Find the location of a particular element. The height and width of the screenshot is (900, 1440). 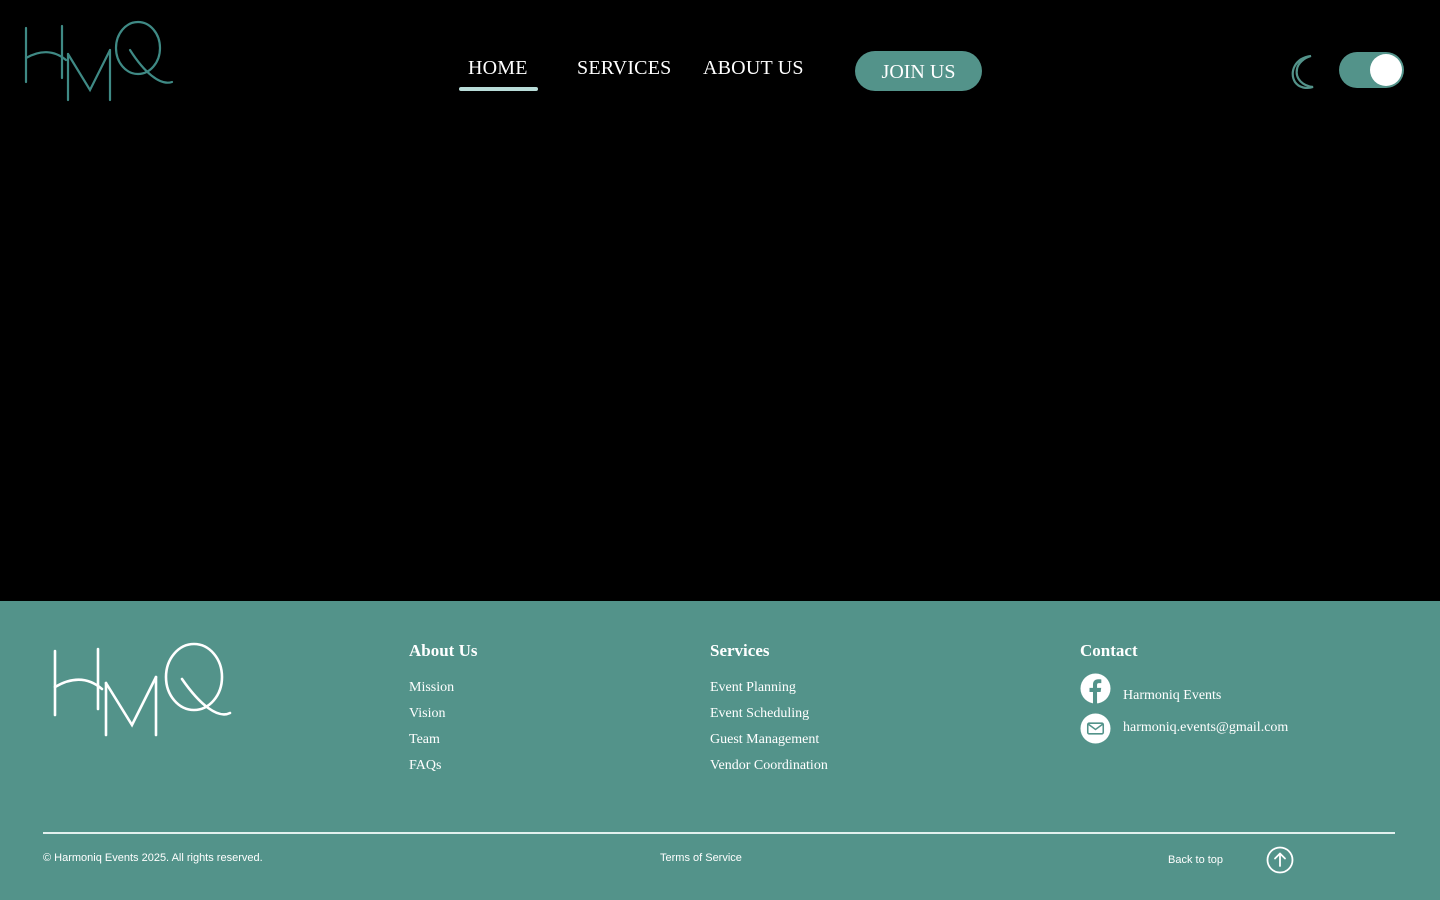

footer-link-vision: Vision is located at coordinates (431, 719).